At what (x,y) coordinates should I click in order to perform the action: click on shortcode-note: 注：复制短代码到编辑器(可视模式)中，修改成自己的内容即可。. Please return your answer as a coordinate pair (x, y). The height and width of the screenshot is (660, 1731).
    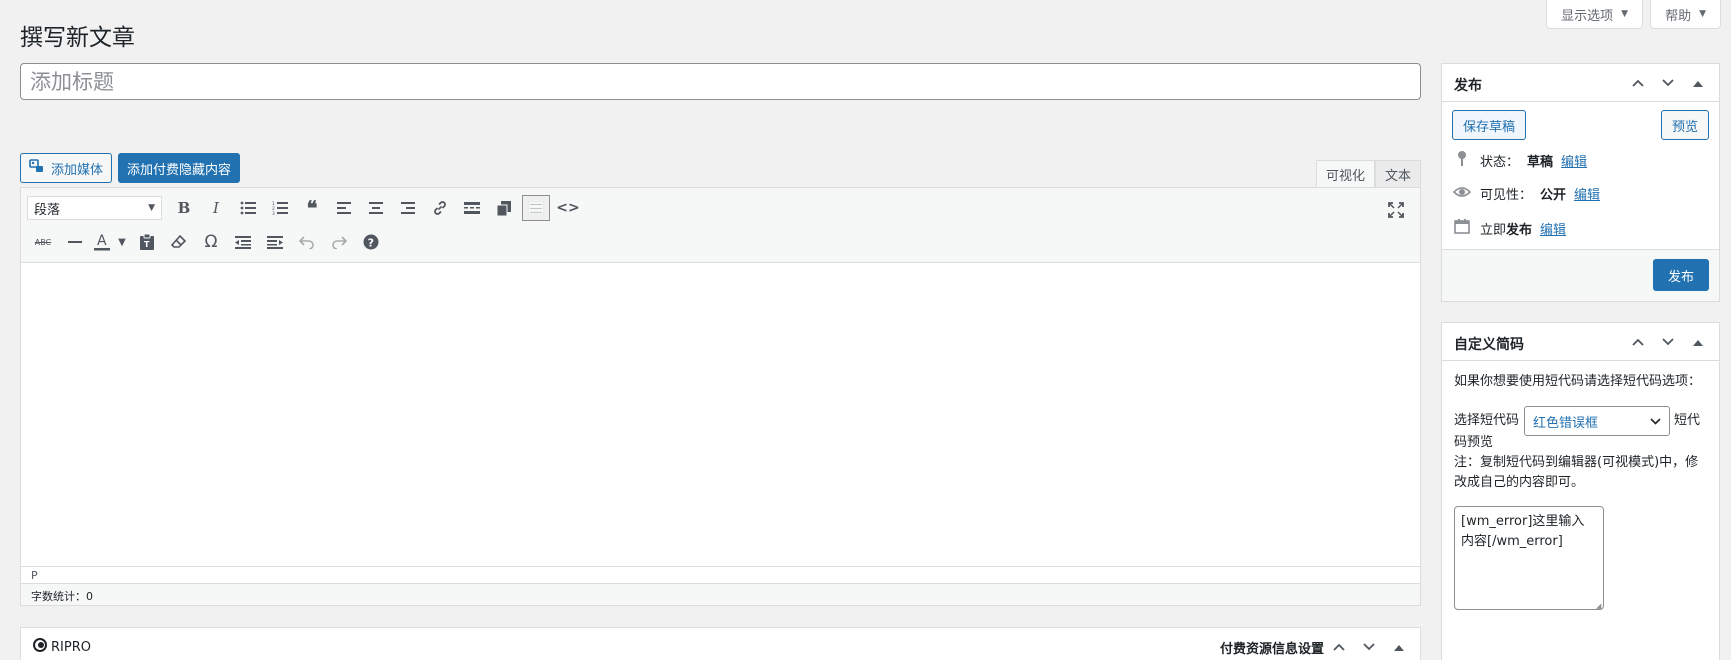
    Looking at the image, I should click on (1576, 472).